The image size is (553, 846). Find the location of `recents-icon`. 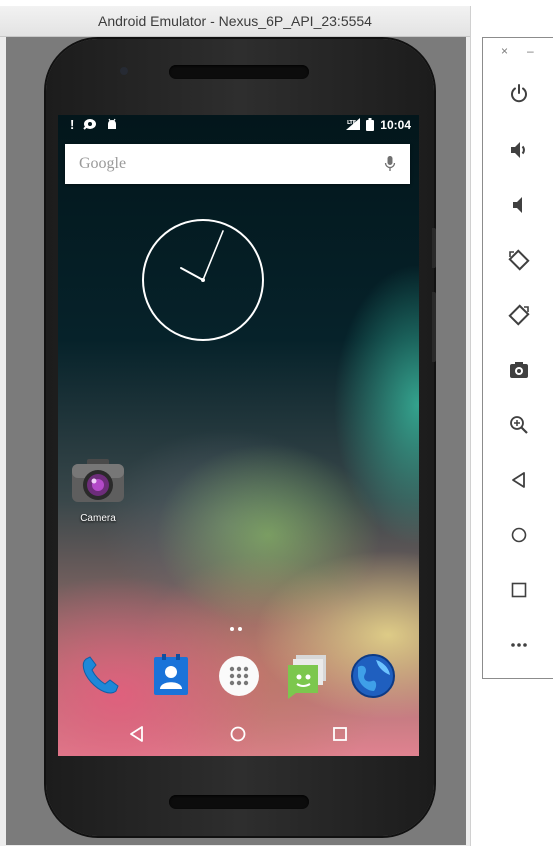

recents-icon is located at coordinates (340, 734).